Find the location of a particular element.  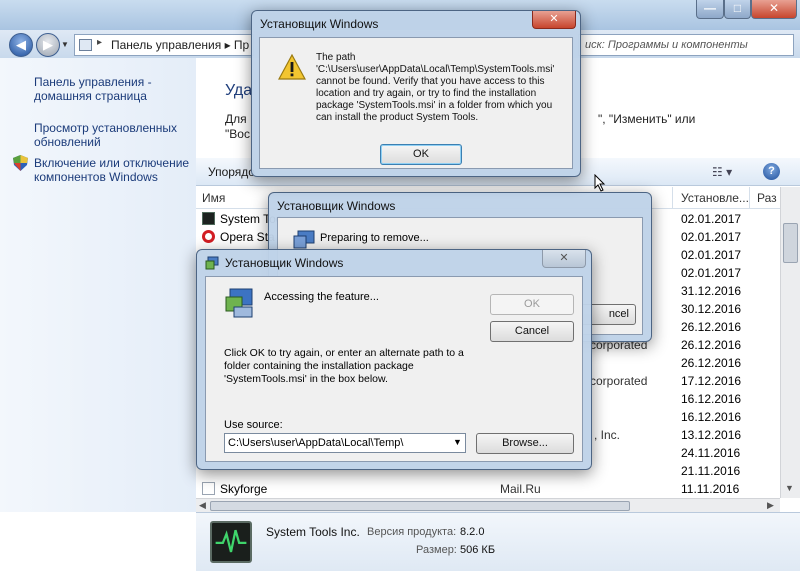

scroll-left-icon: ◀ is located at coordinates (202, 505).